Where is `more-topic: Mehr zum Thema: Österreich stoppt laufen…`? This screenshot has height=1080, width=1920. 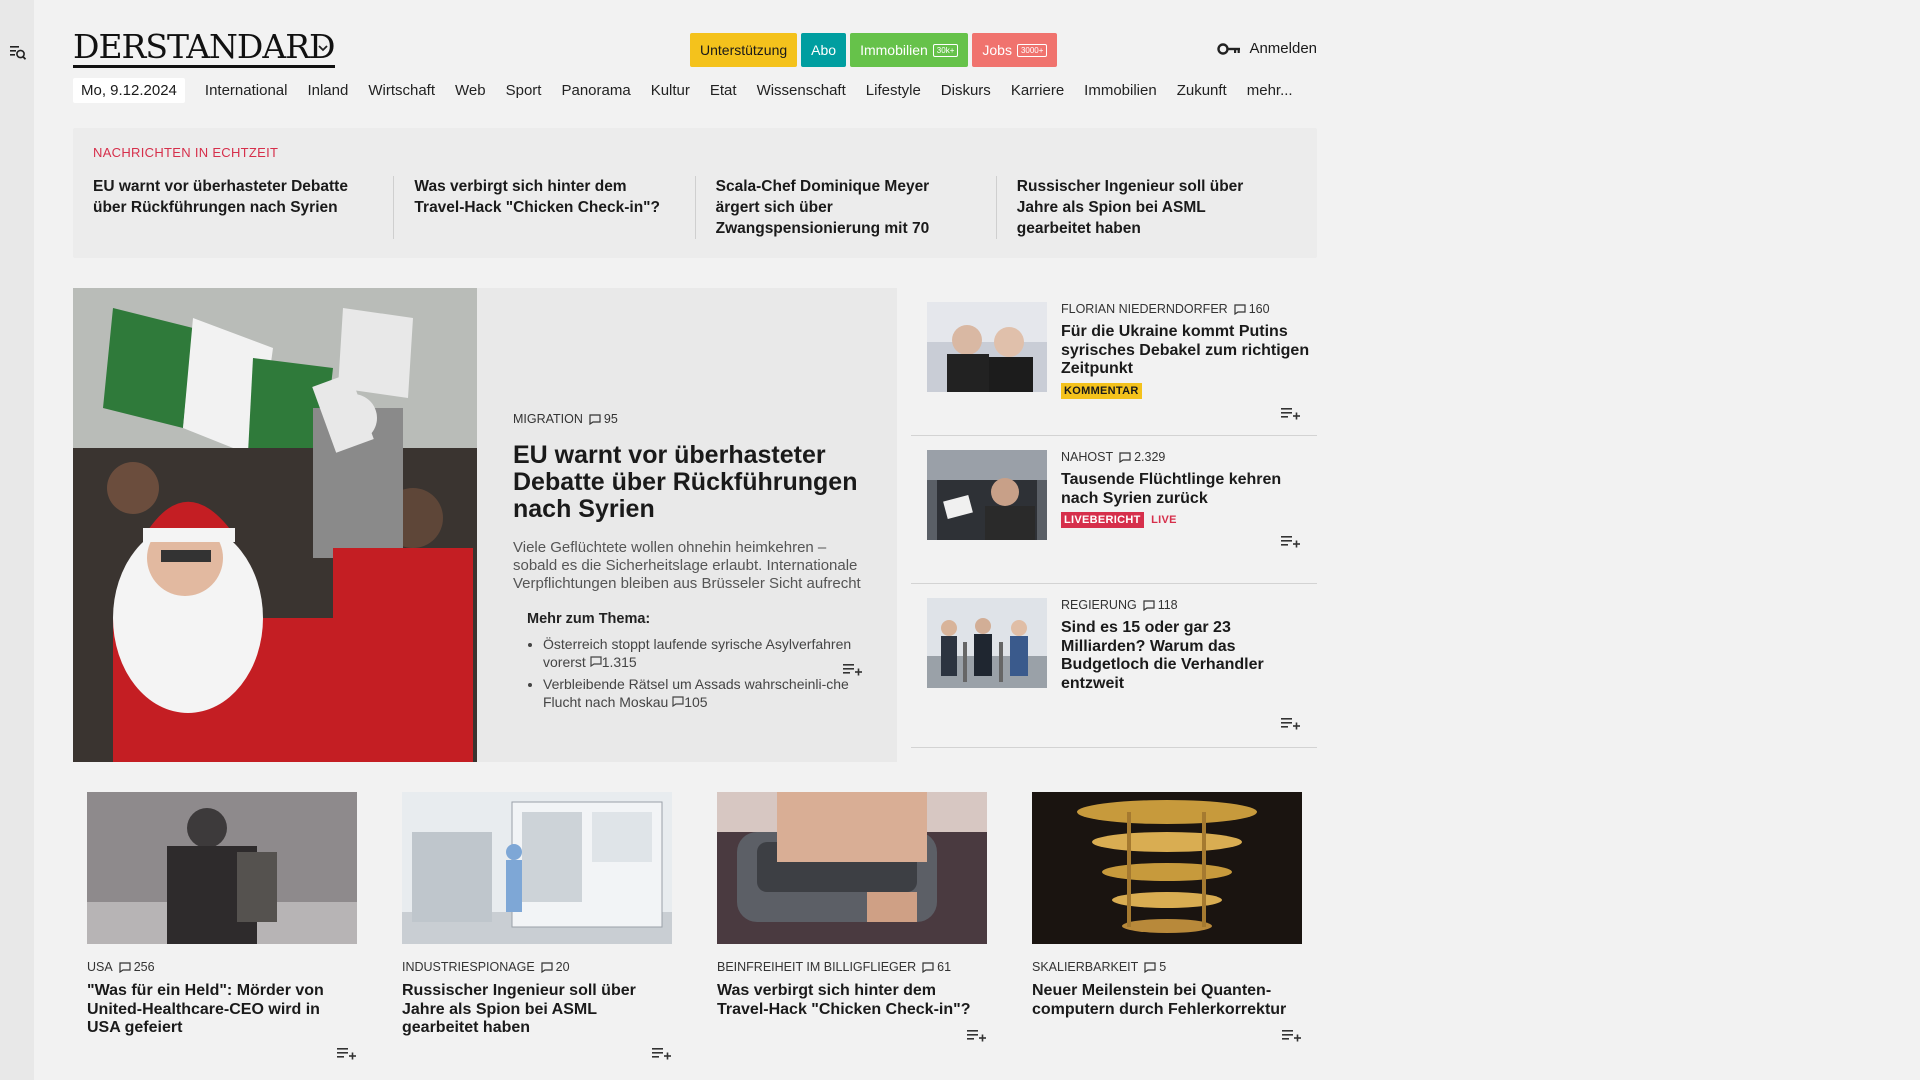
more-topic: Mehr zum Thema: Österreich stoppt laufen… is located at coordinates (693, 661).